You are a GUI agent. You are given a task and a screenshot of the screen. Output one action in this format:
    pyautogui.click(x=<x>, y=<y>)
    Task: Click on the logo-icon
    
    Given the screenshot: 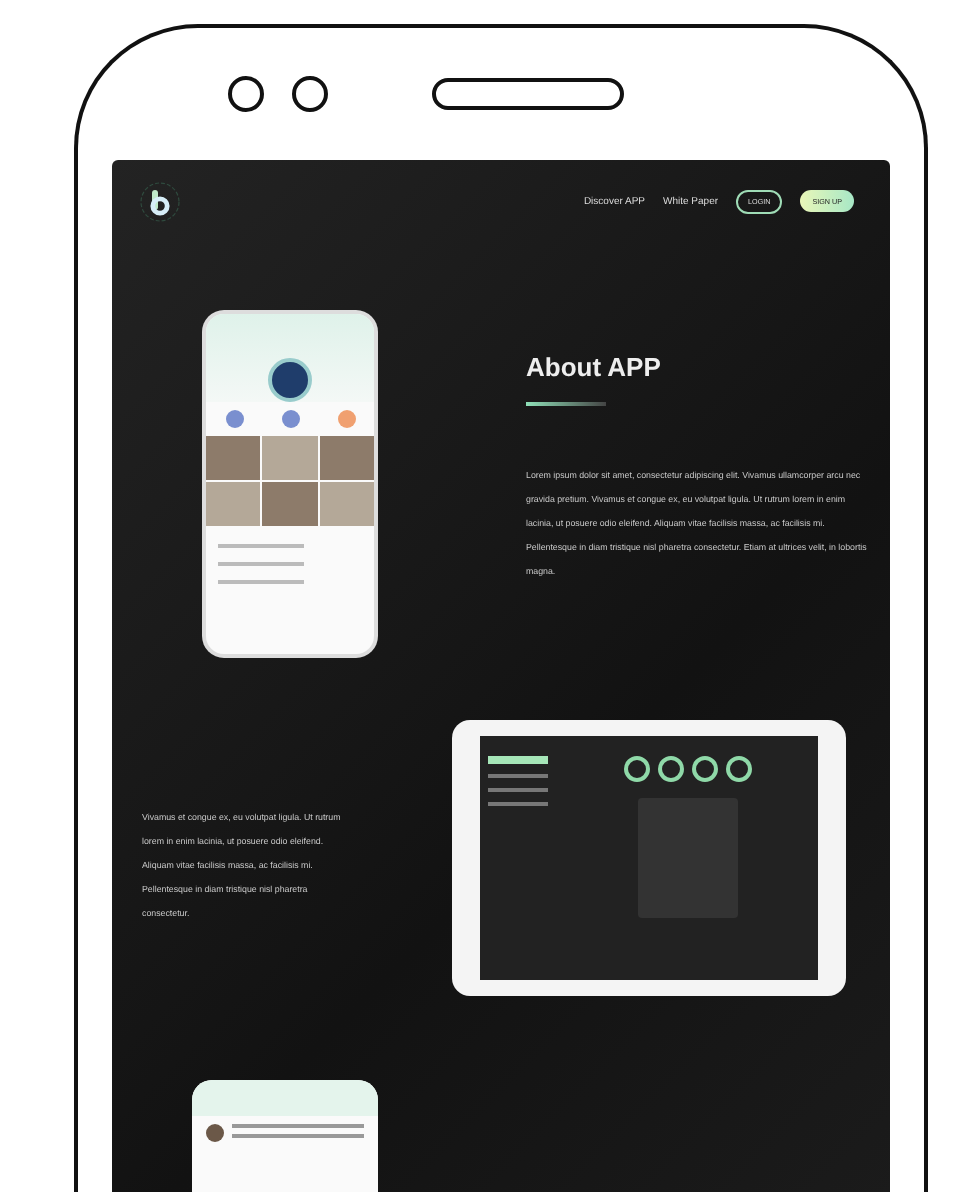 What is the action you would take?
    pyautogui.click(x=160, y=201)
    